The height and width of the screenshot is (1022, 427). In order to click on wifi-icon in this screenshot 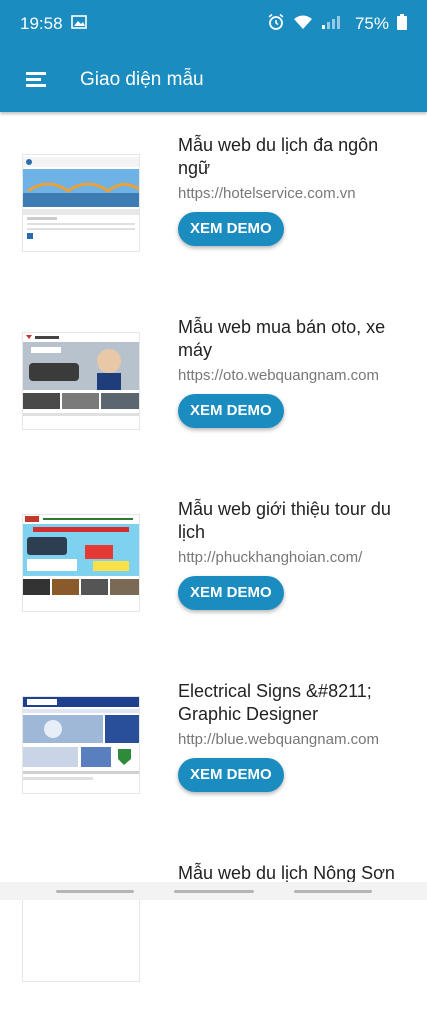, I will do `click(303, 24)`.